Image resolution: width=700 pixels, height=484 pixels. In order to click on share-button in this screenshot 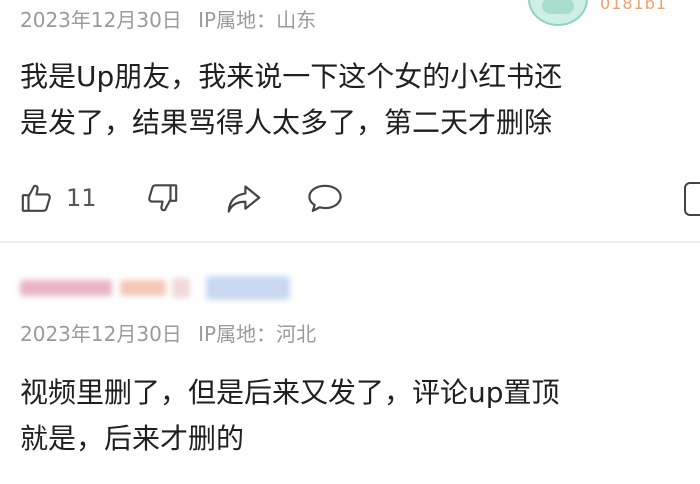, I will do `click(244, 199)`.